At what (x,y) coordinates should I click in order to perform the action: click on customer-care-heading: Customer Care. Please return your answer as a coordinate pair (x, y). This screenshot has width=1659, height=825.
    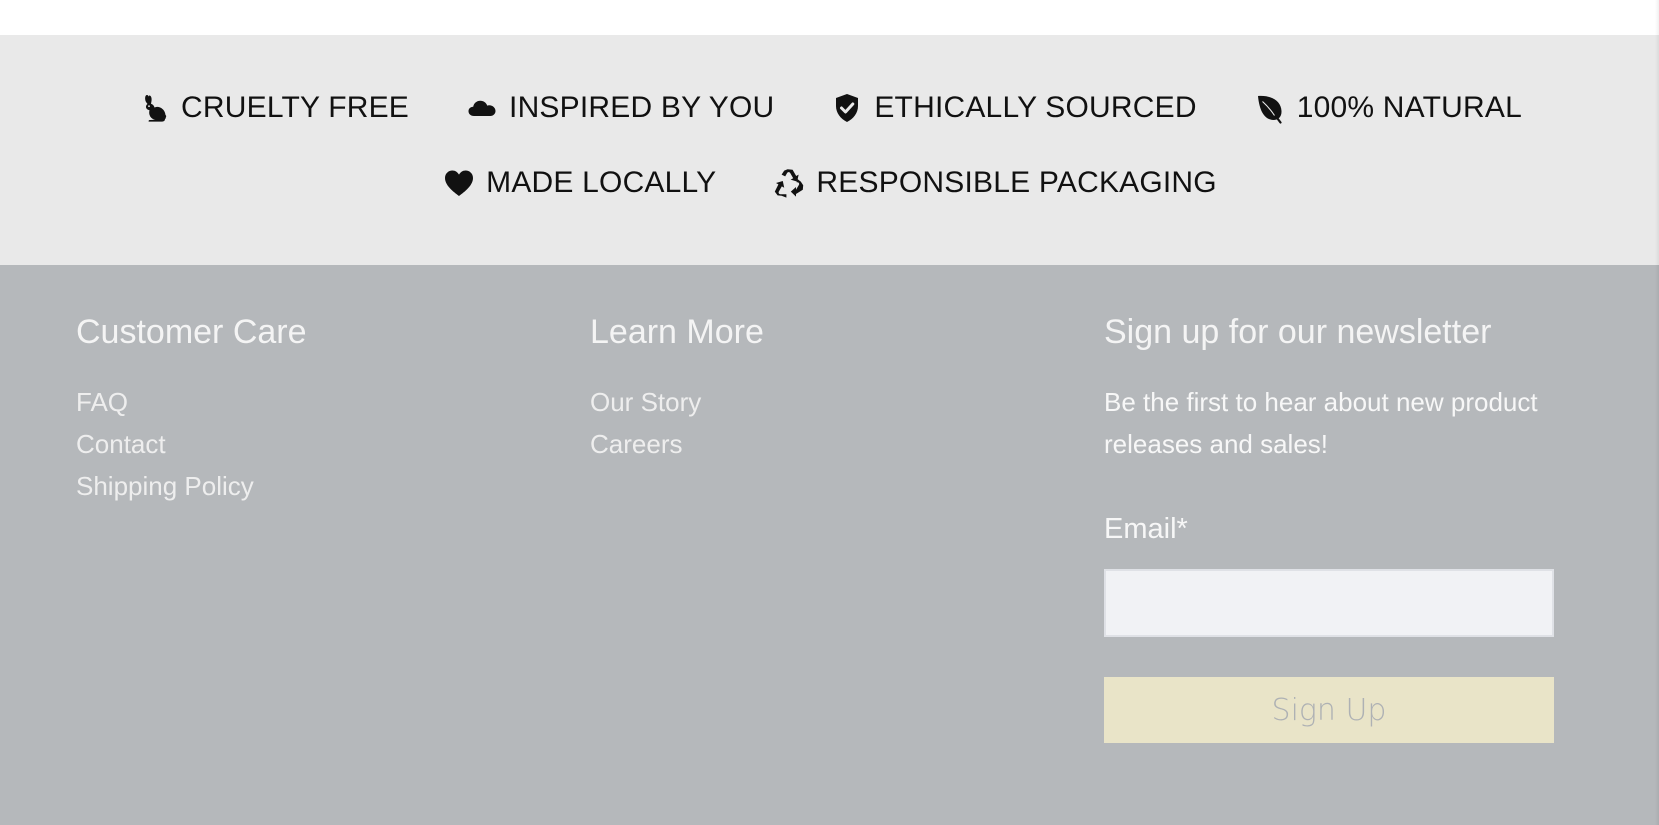
    Looking at the image, I should click on (191, 332).